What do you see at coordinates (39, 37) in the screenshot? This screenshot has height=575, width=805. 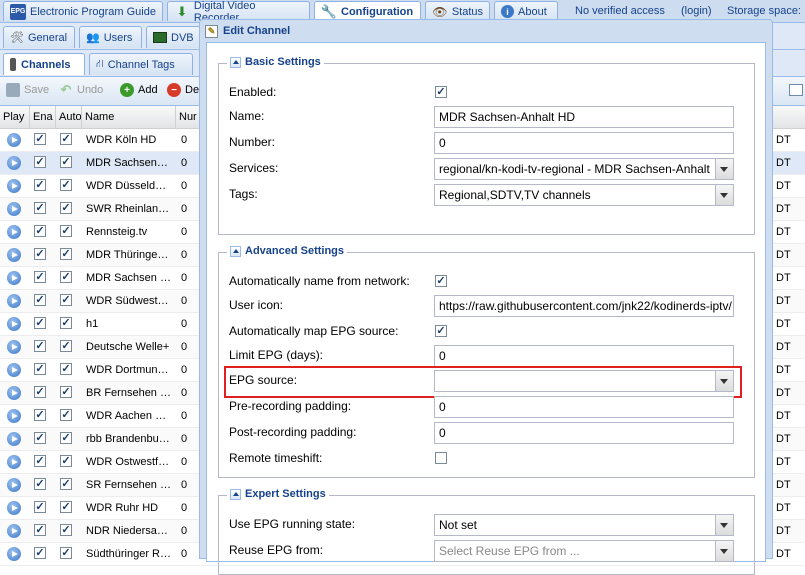 I see `tab-general: 🛠 General` at bounding box center [39, 37].